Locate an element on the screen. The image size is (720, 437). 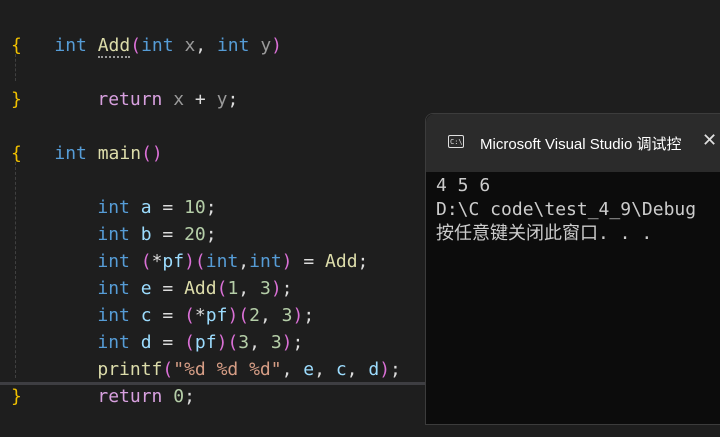
function-ref-add: Add is located at coordinates (341, 261).